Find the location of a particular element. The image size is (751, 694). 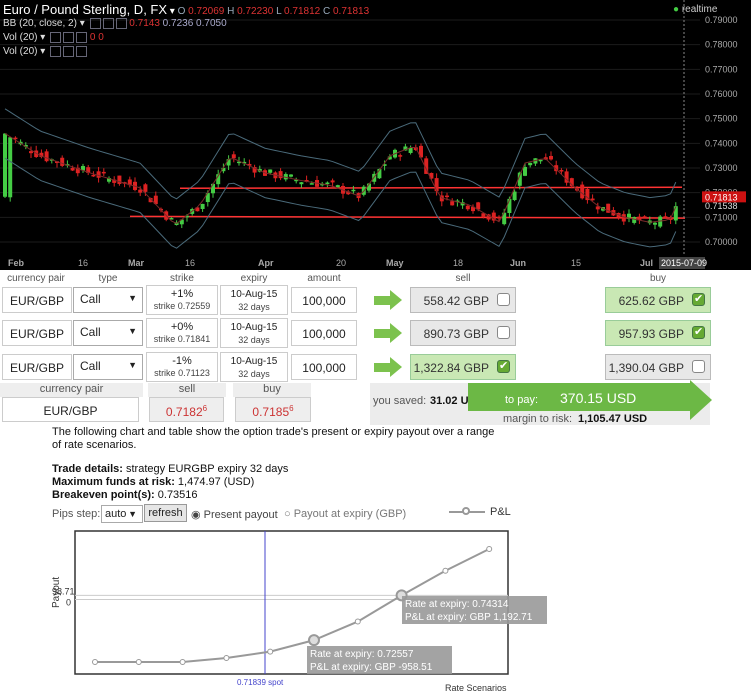

refresh-button: refresh is located at coordinates (165, 513).